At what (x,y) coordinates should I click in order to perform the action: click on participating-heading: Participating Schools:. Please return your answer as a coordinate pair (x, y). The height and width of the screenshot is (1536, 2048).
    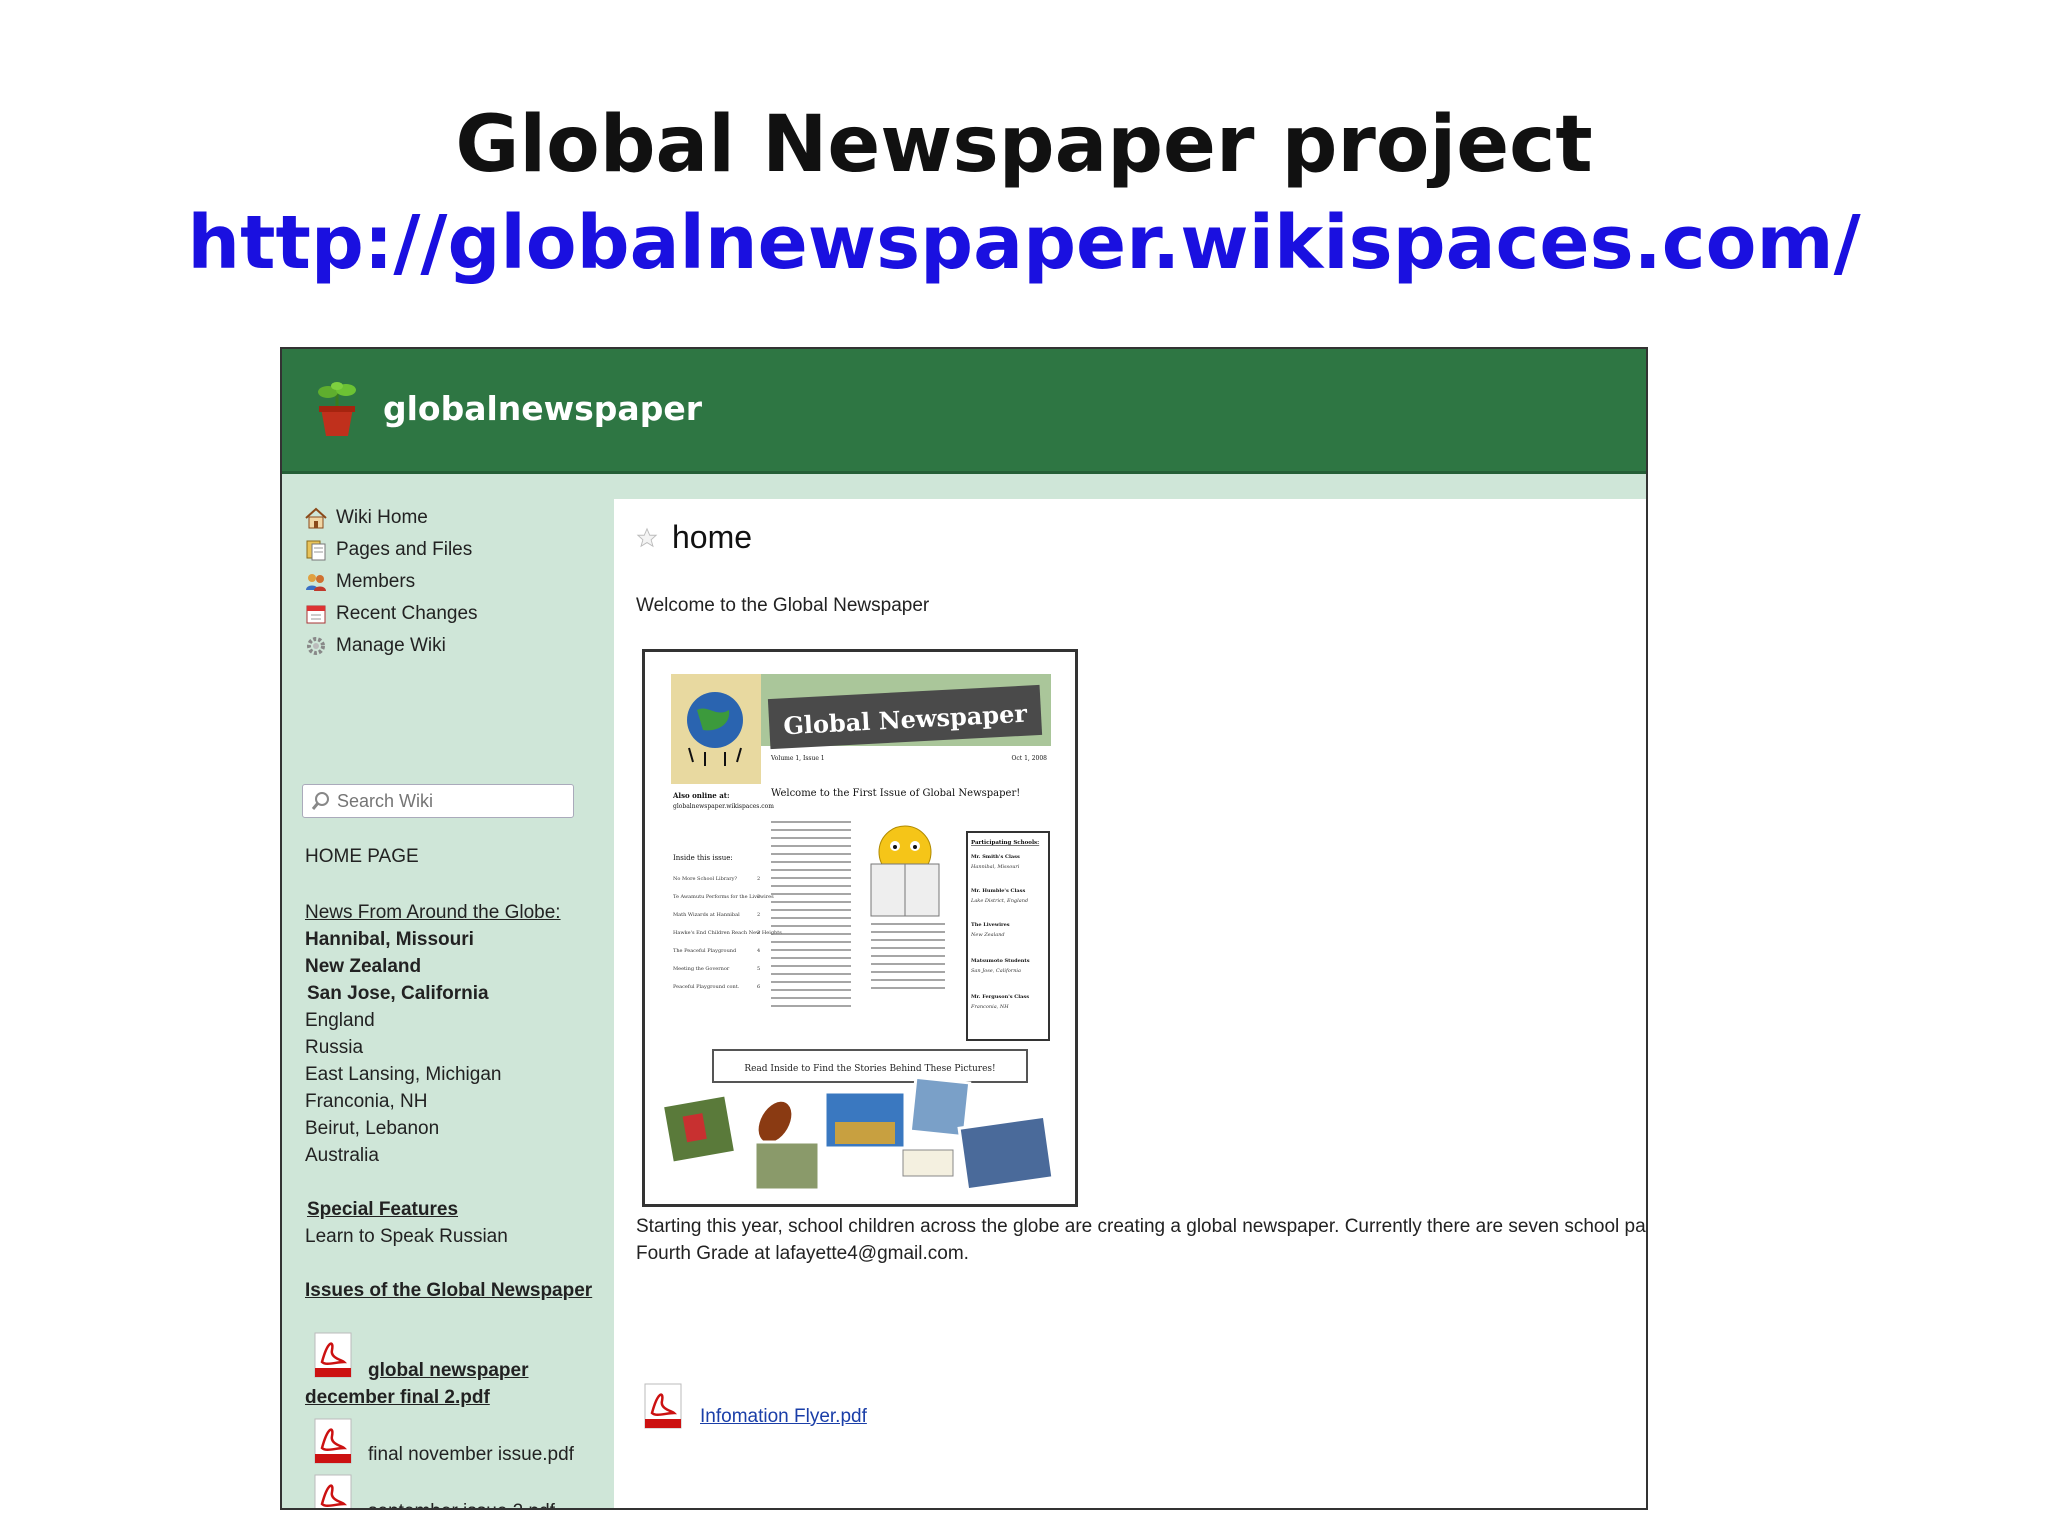
    Looking at the image, I should click on (1005, 843).